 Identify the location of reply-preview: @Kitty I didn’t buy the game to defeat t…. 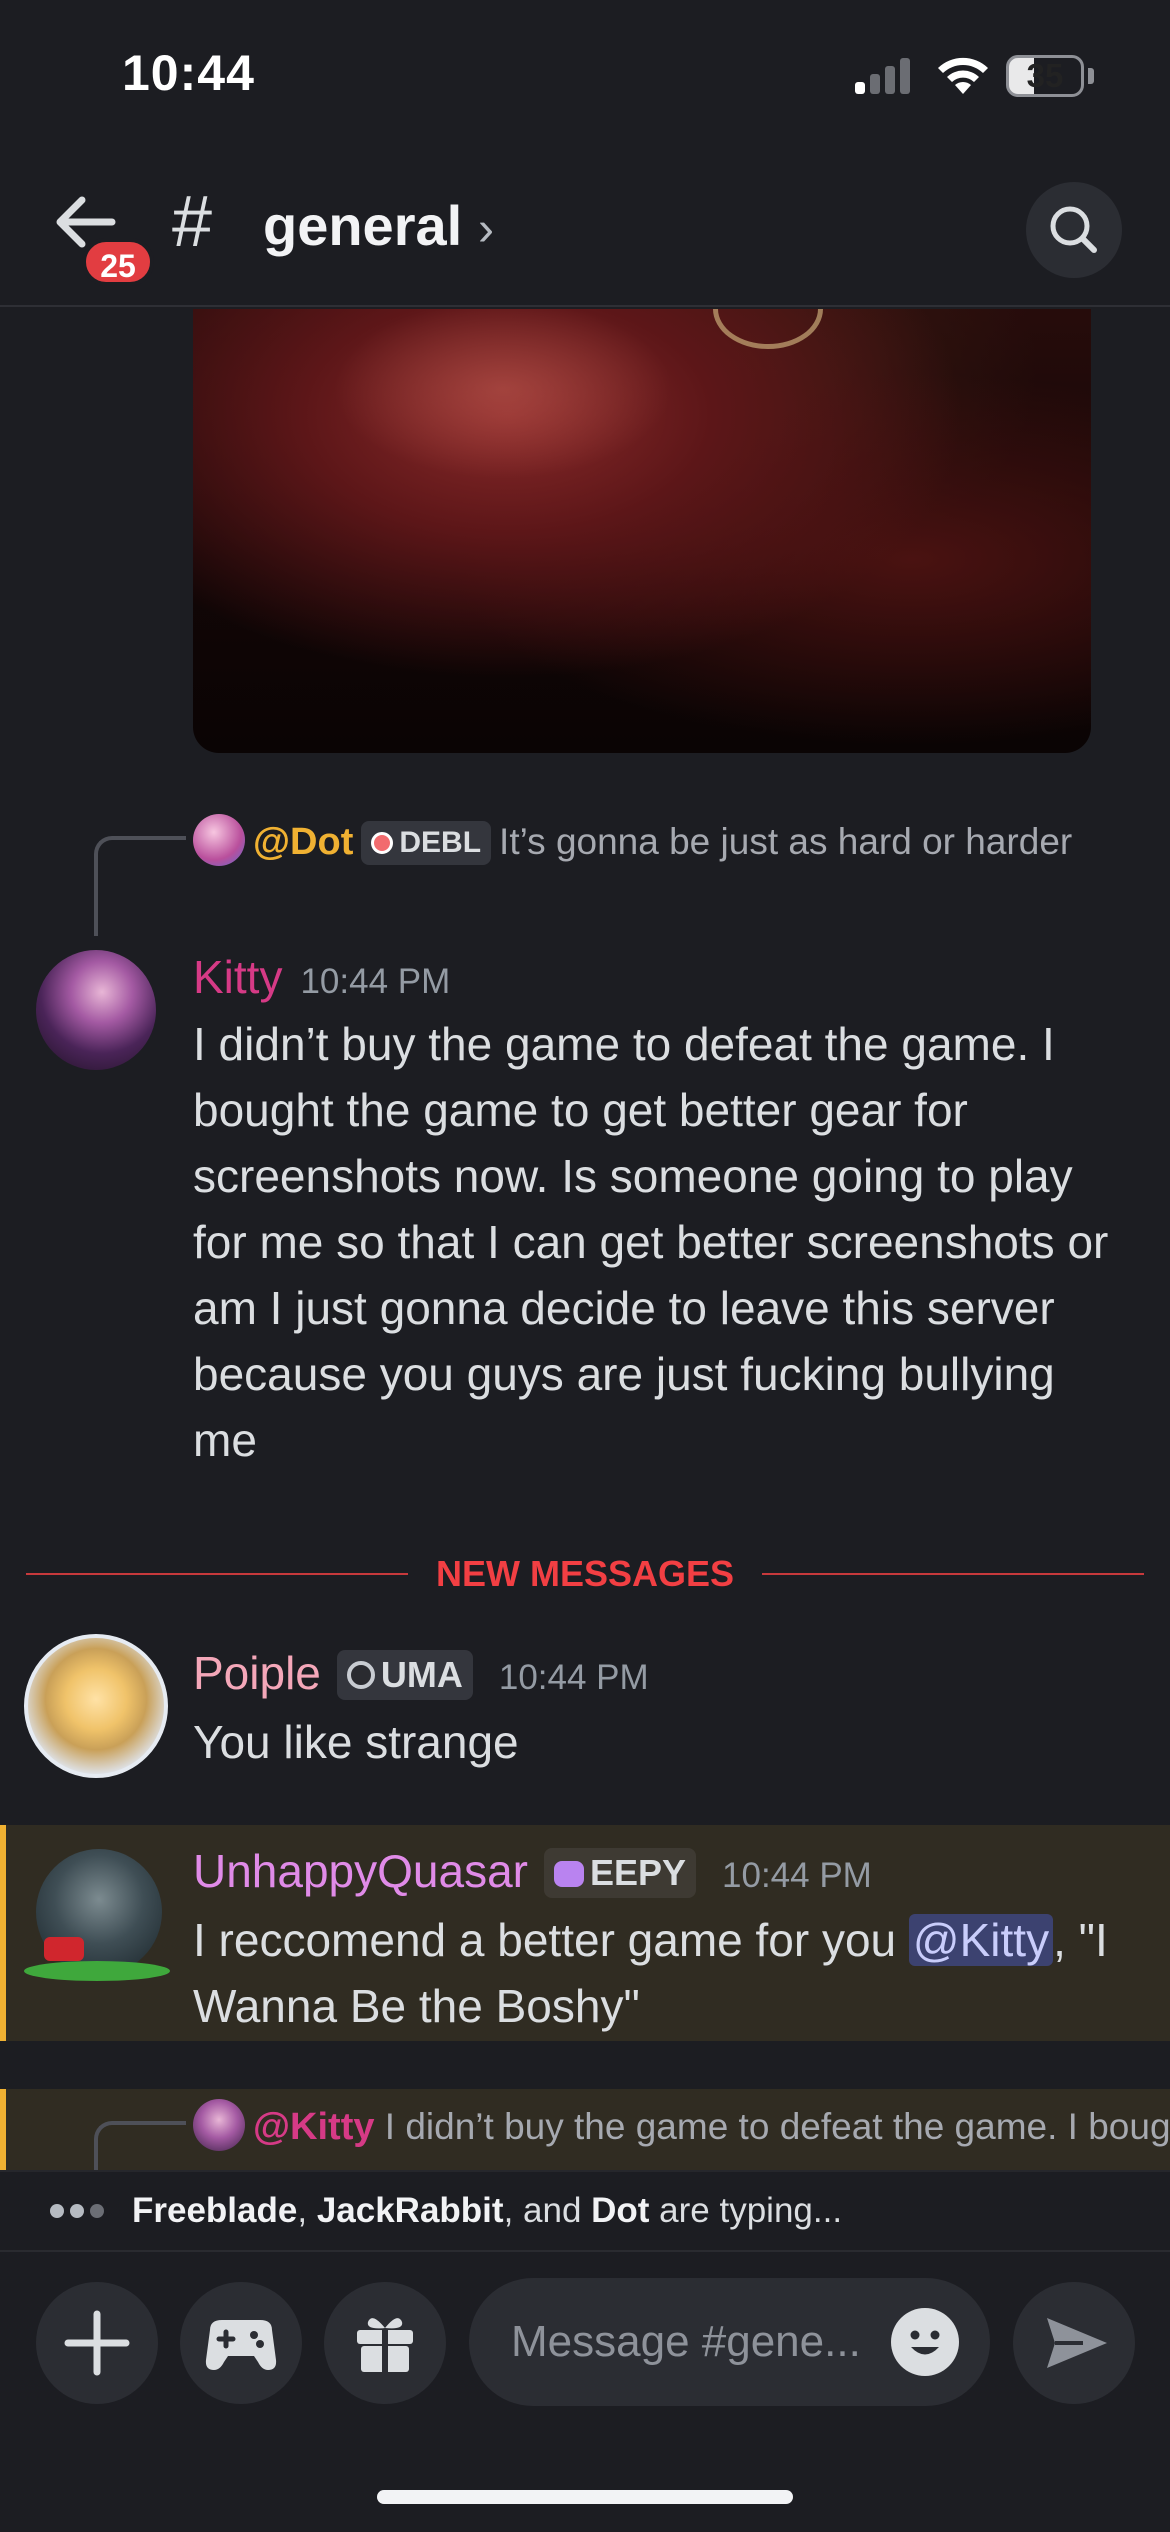
(681, 2126).